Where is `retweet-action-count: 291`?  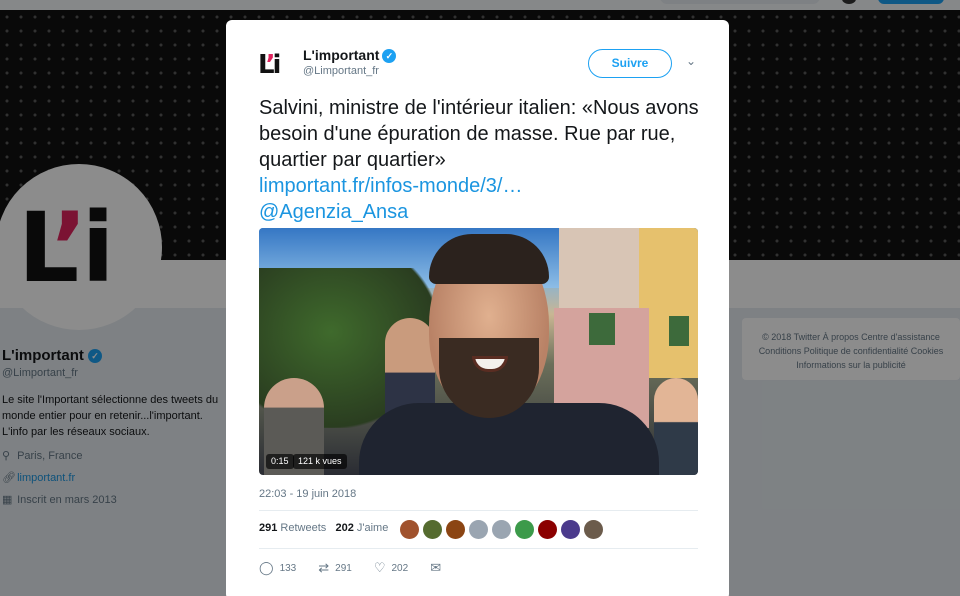
retweet-action-count: 291 is located at coordinates (343, 568).